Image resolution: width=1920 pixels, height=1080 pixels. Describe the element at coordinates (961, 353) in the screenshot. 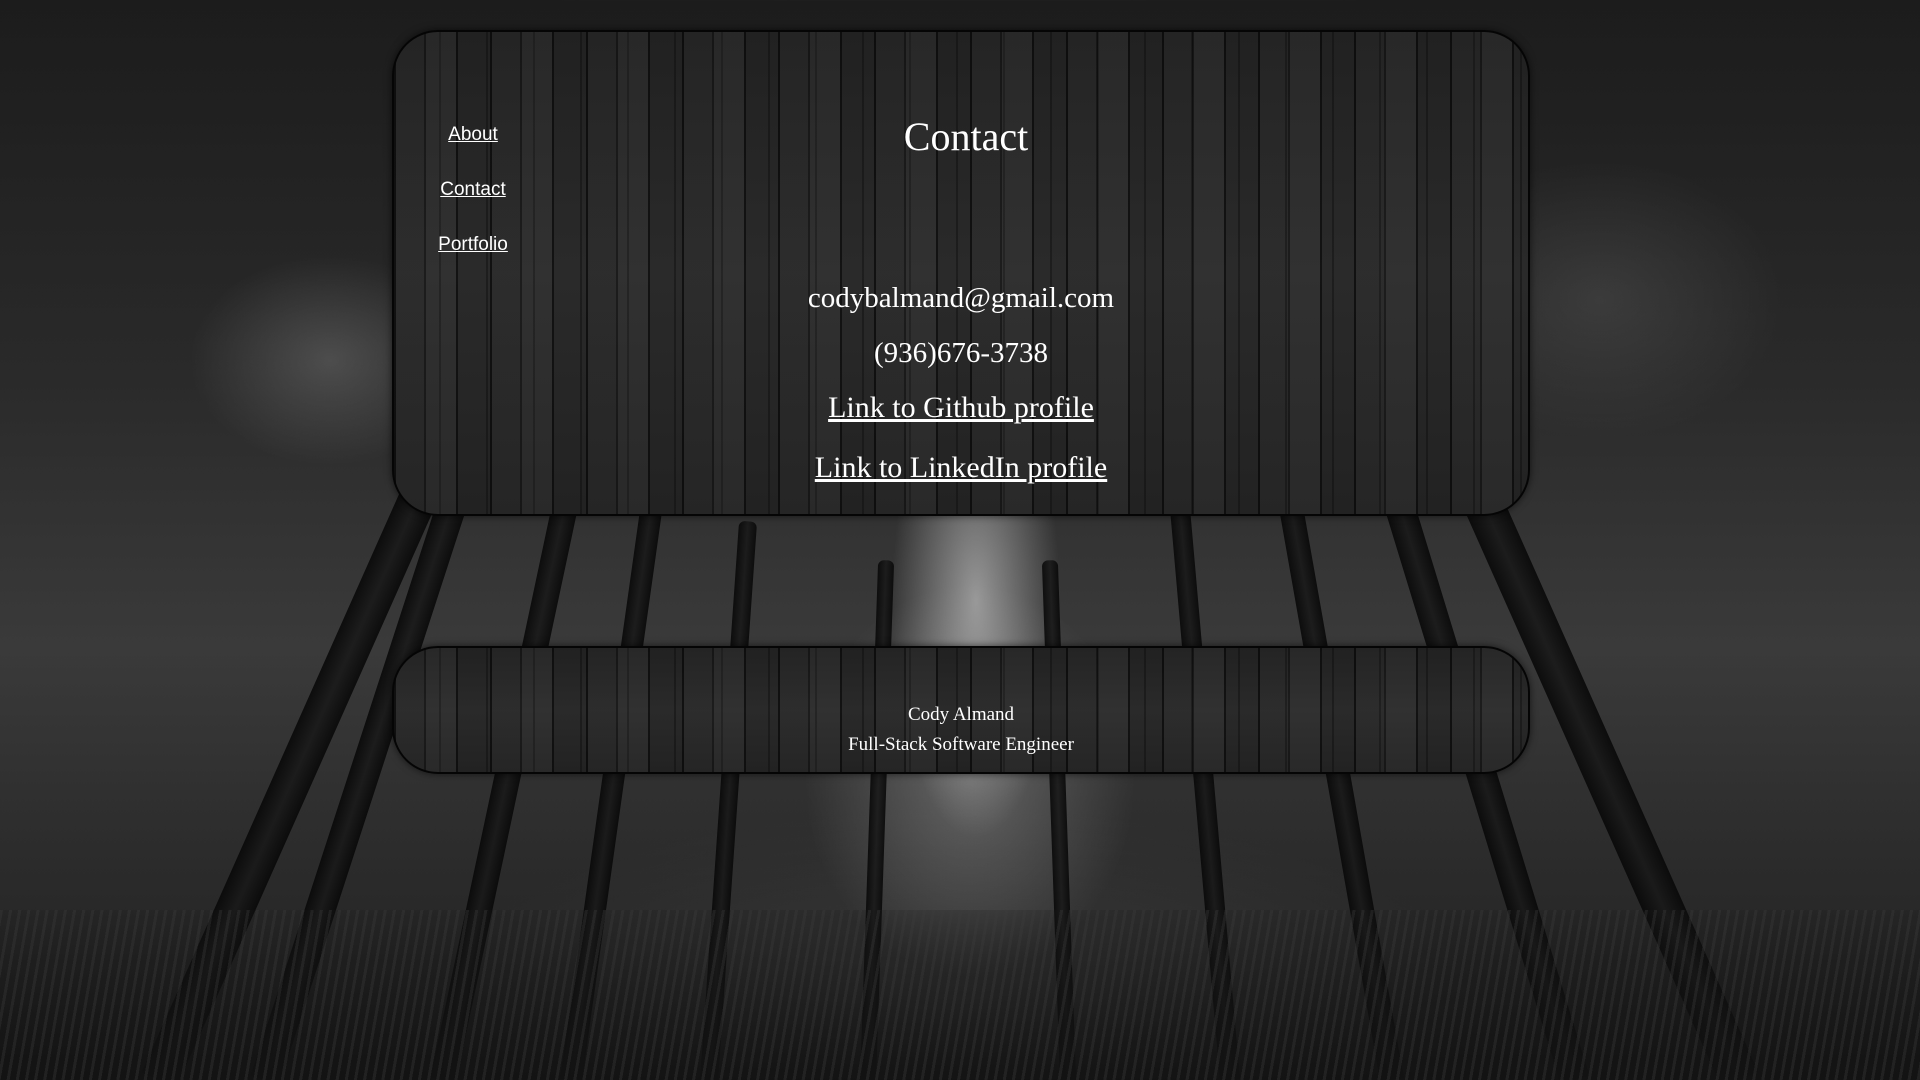

I see `contact-phone: (936)676-3738` at that location.